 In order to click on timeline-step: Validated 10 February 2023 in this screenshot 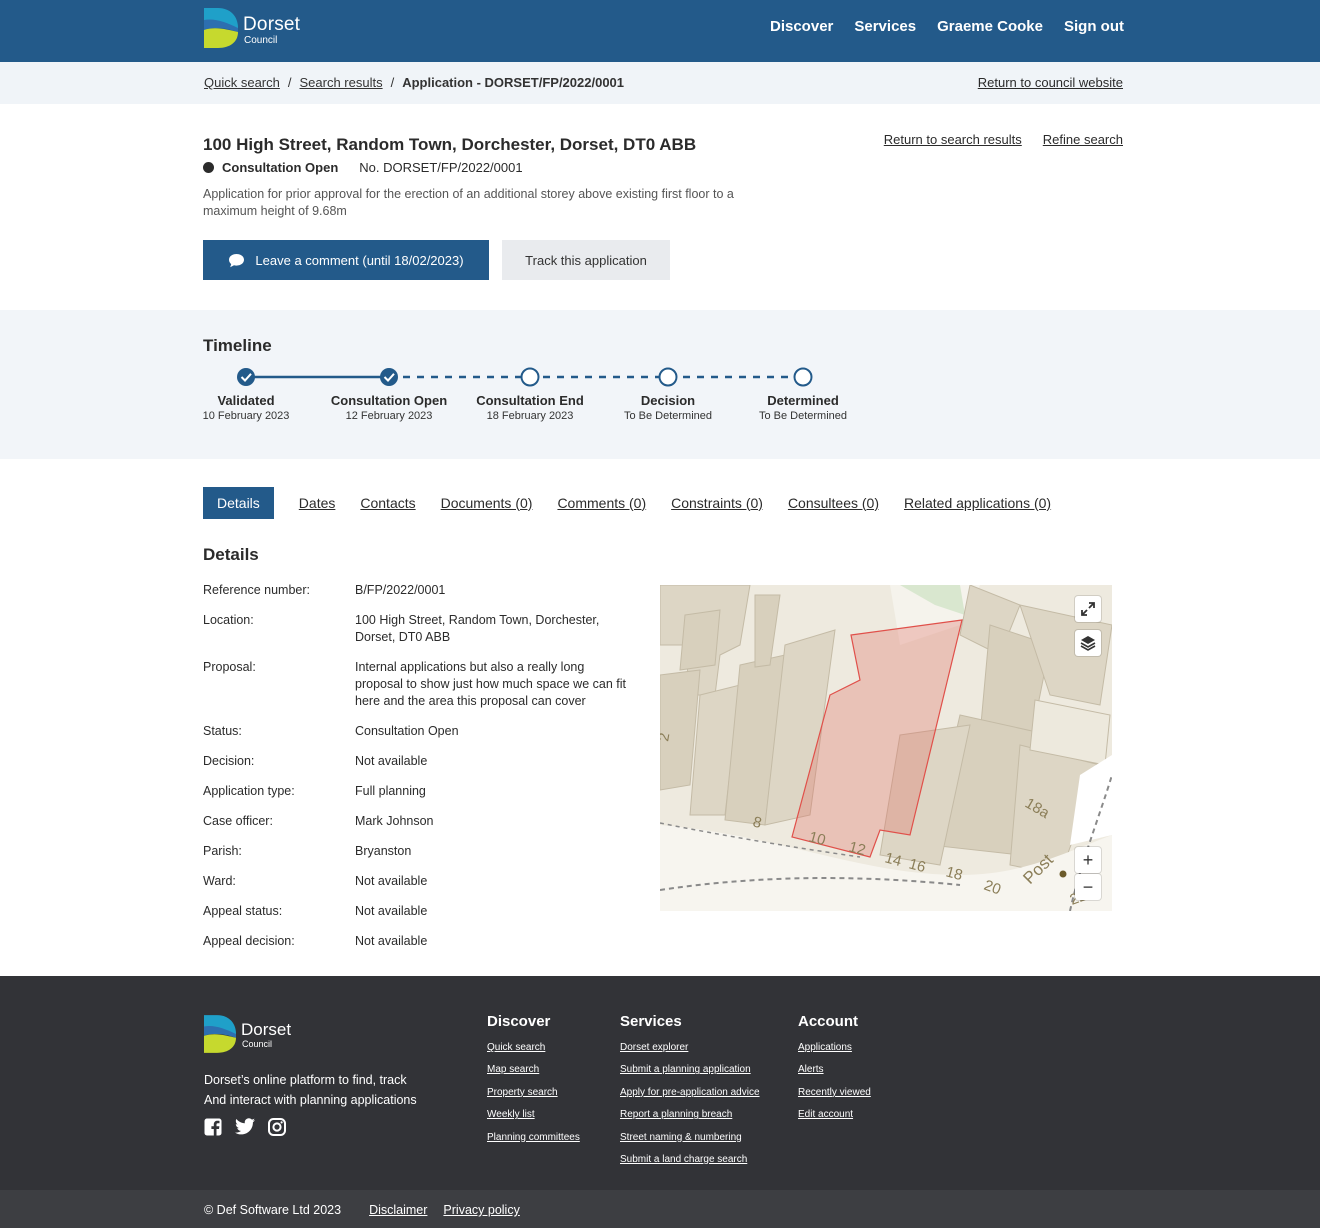, I will do `click(246, 407)`.